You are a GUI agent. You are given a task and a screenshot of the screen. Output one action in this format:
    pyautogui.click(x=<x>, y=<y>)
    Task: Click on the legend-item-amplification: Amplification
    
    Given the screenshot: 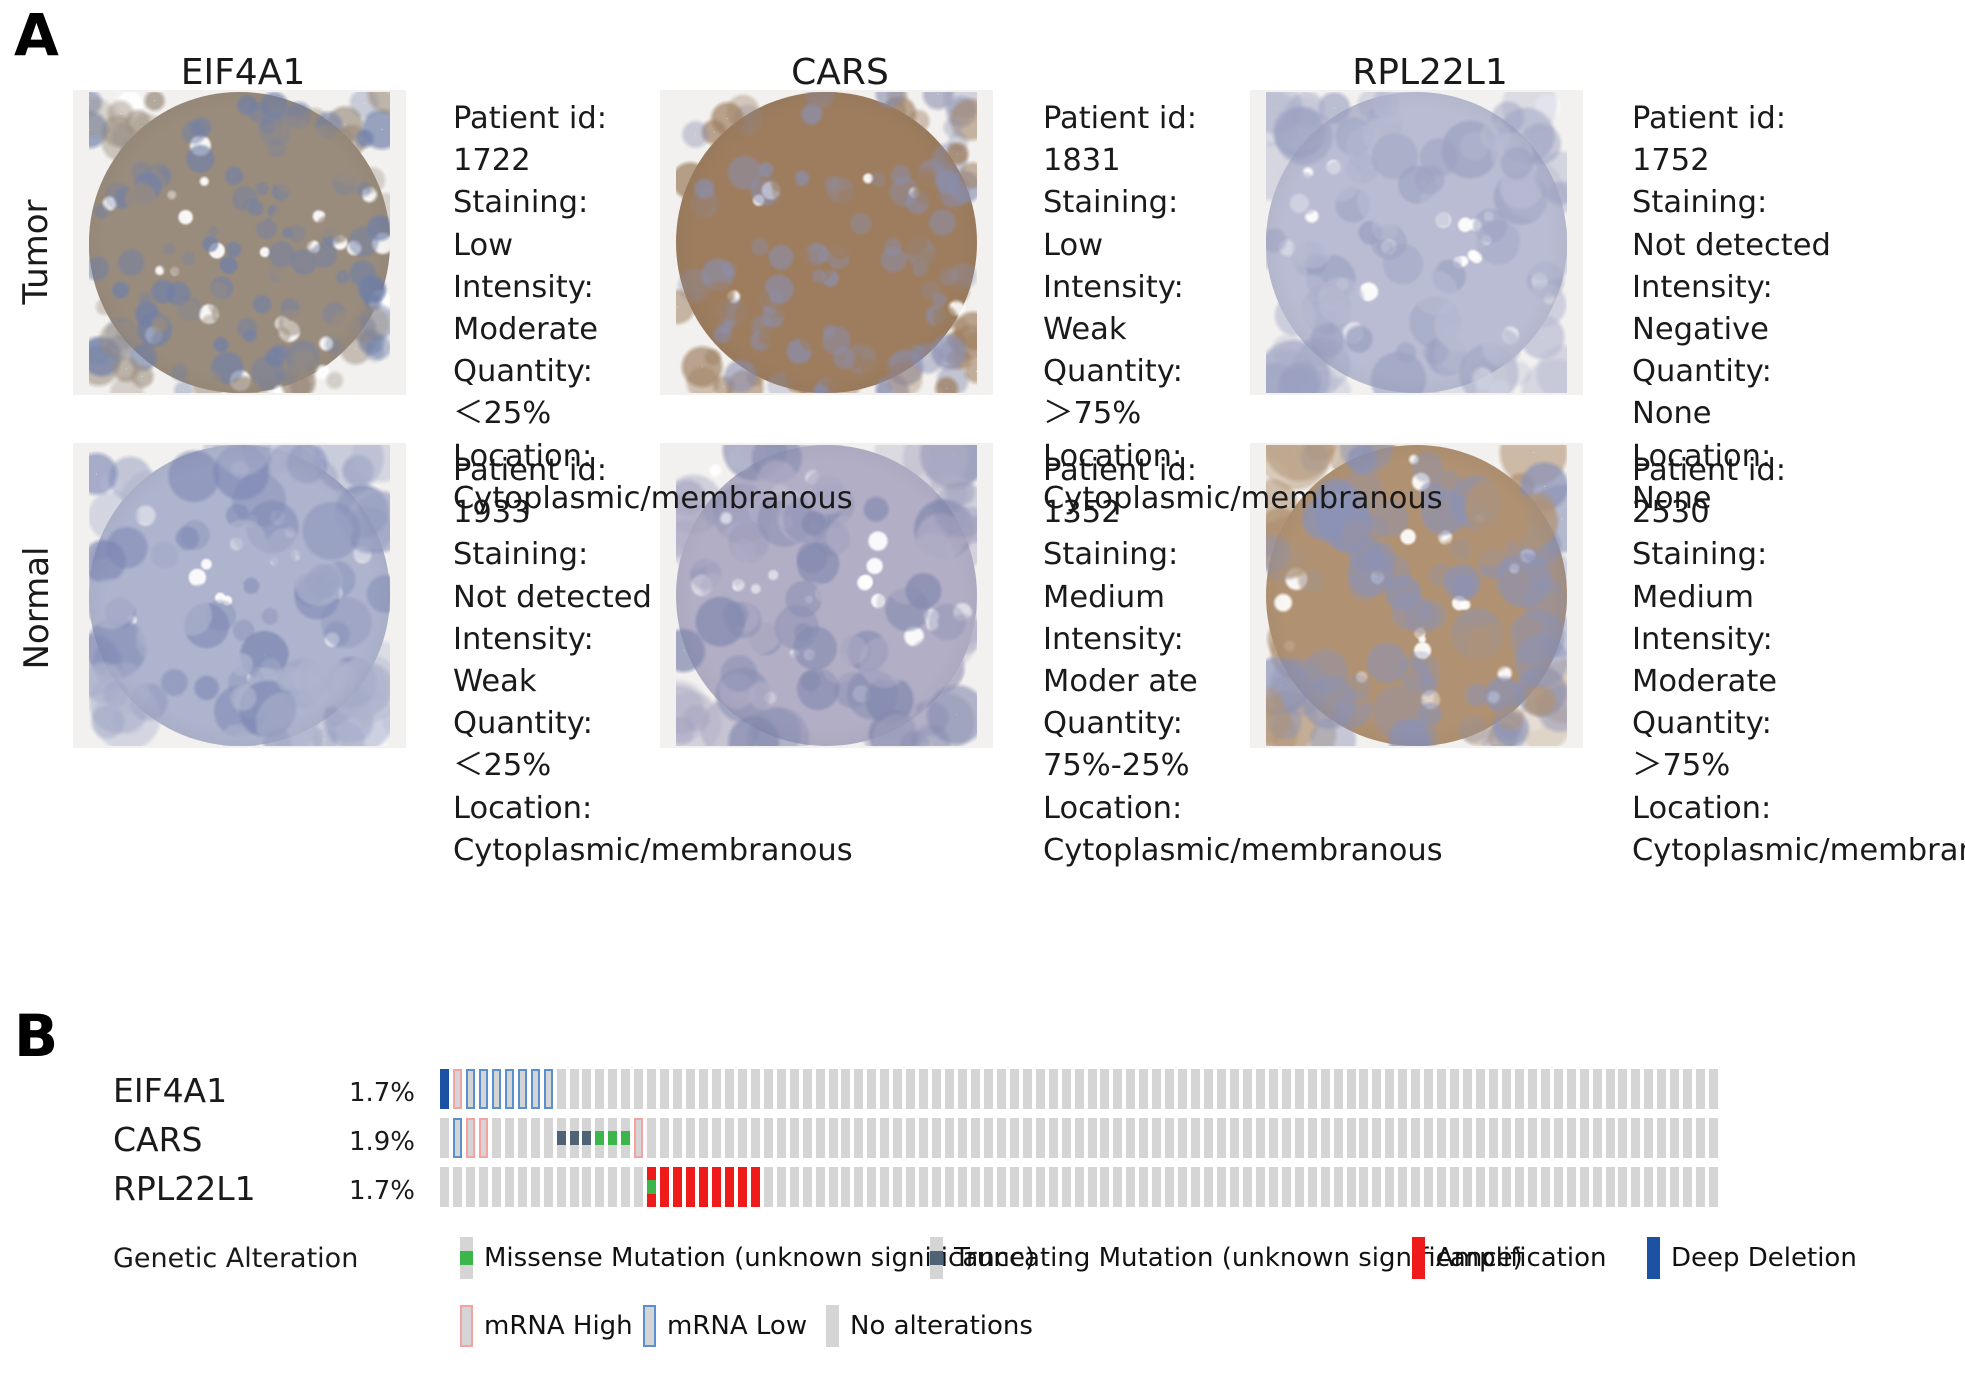 What is the action you would take?
    pyautogui.click(x=1509, y=1258)
    